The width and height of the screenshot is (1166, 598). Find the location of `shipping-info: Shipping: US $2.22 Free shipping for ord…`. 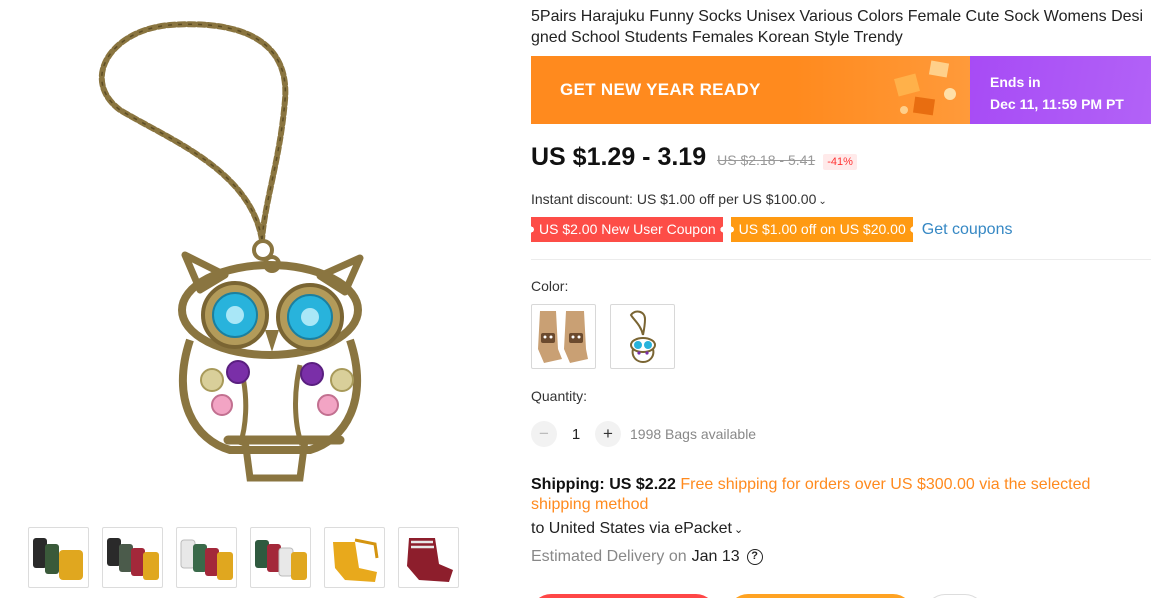

shipping-info: Shipping: US $2.22 Free shipping for ord… is located at coordinates (821, 495).